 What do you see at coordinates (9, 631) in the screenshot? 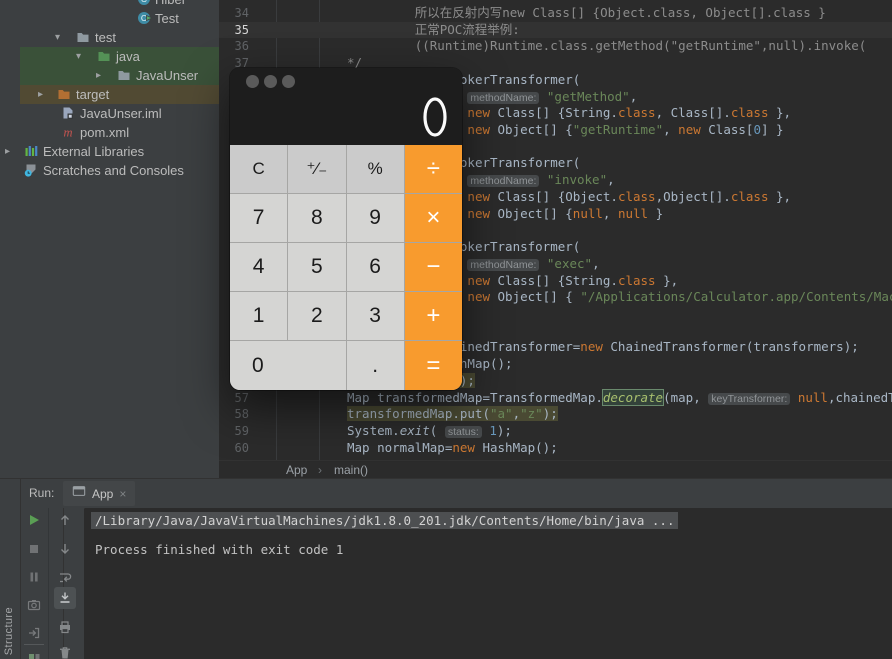
I see `structure-toolwindow-button: Structure` at bounding box center [9, 631].